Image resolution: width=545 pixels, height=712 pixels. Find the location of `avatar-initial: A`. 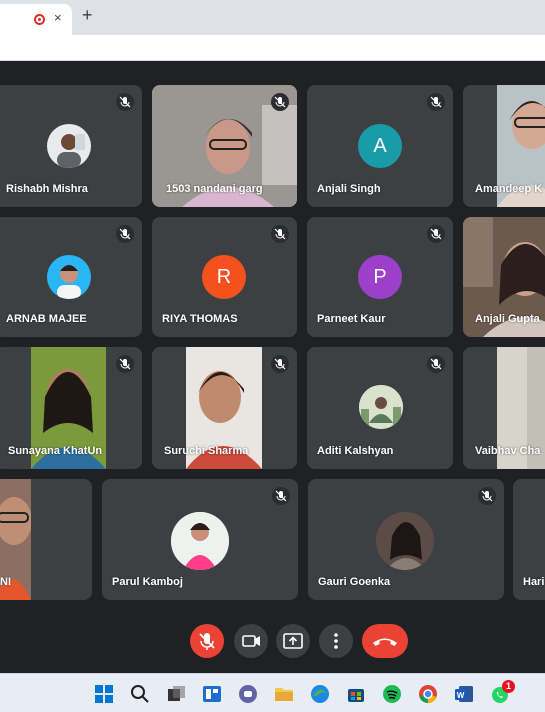

avatar-initial: A is located at coordinates (380, 146).